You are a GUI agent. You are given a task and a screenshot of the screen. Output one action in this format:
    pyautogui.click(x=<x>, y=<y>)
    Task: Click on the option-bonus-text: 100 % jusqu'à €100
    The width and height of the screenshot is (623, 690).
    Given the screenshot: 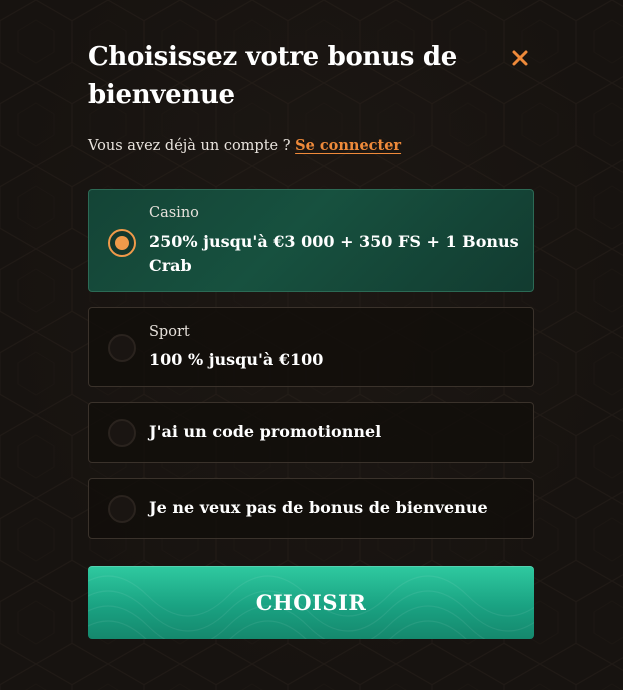 What is the action you would take?
    pyautogui.click(x=236, y=359)
    